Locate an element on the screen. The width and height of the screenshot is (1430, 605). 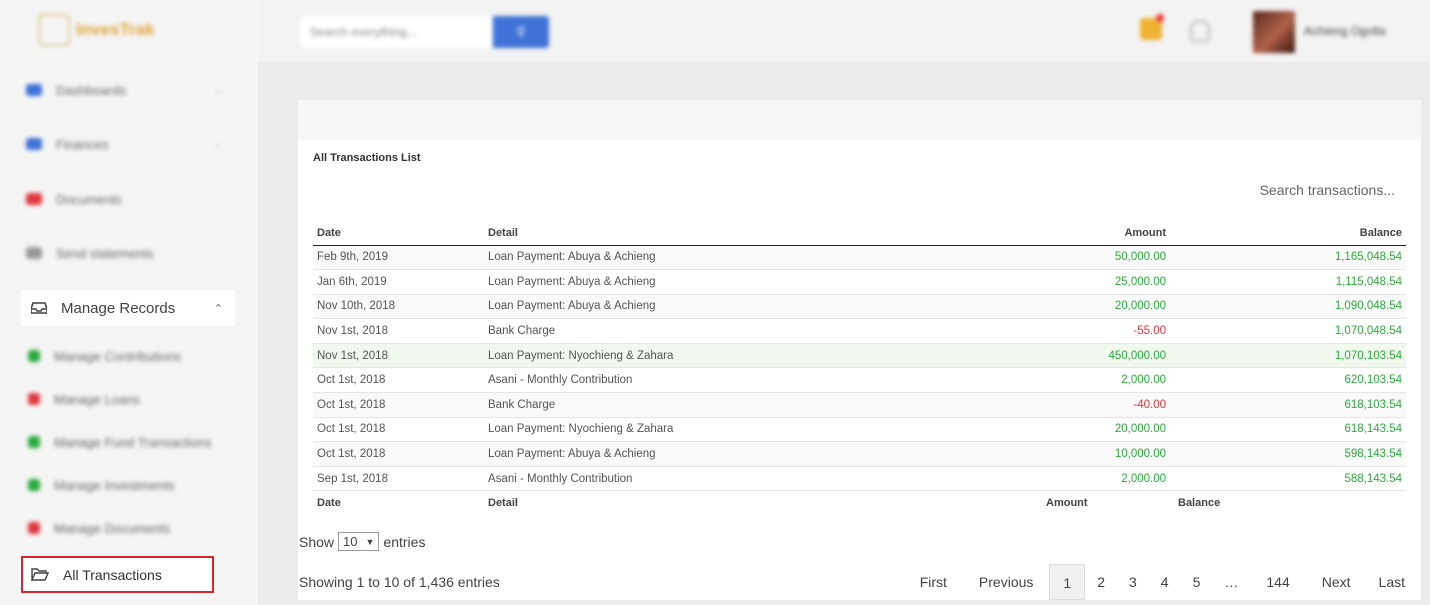
column-header-amount: Amount is located at coordinates (1062, 233).